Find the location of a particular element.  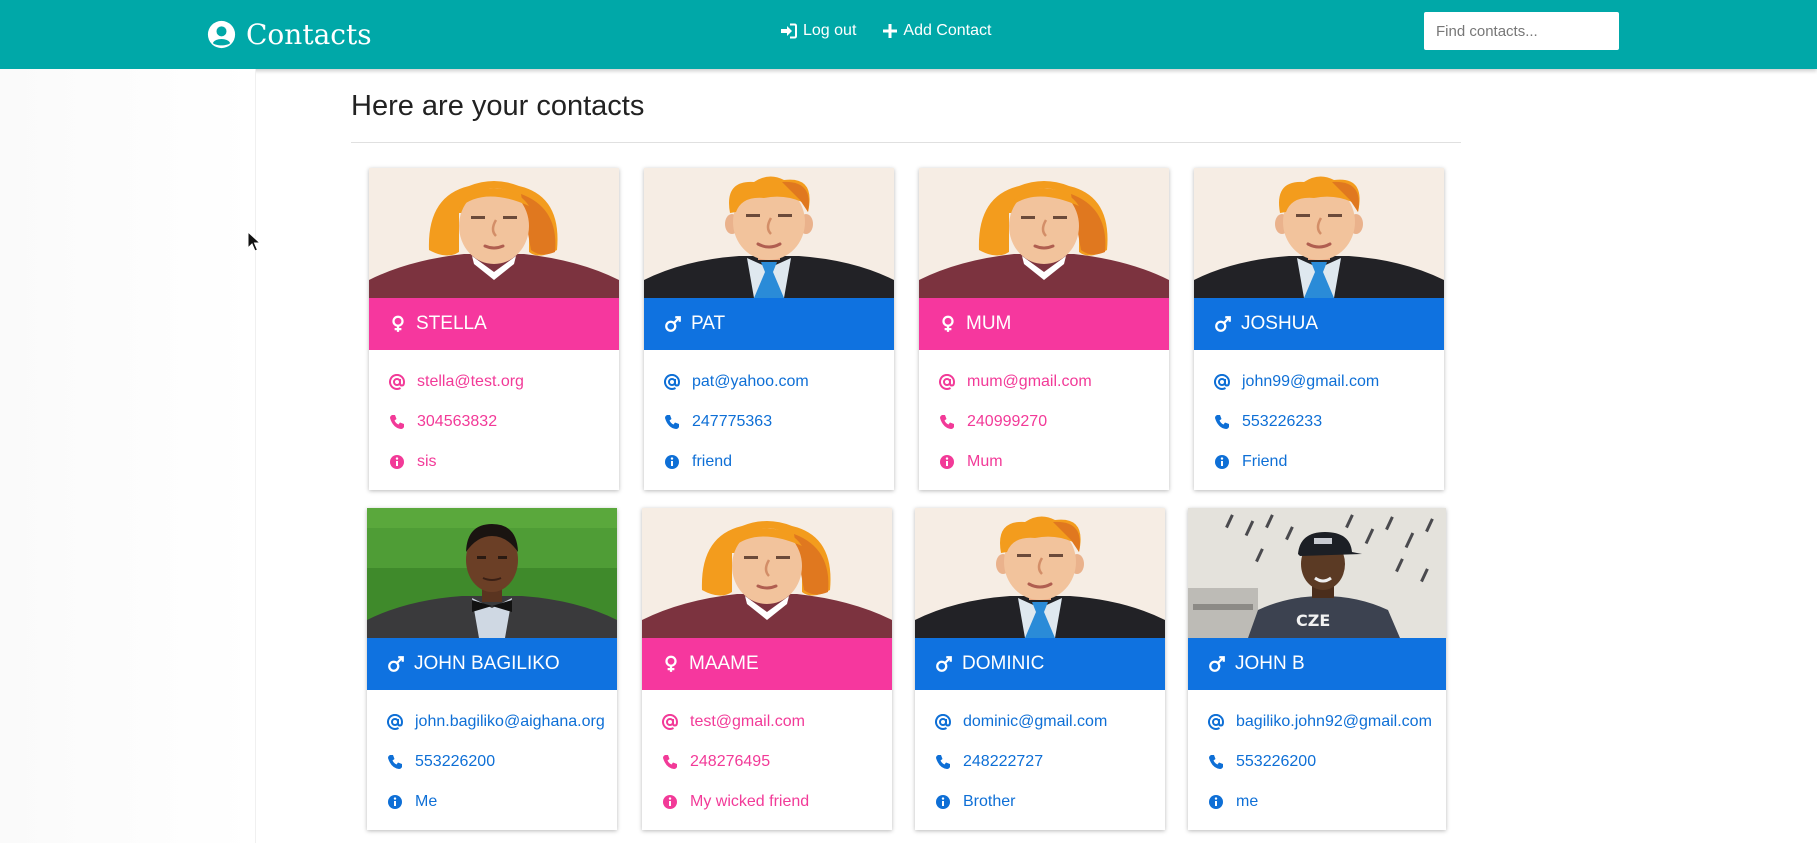

contact-type: me is located at coordinates (1320, 802).